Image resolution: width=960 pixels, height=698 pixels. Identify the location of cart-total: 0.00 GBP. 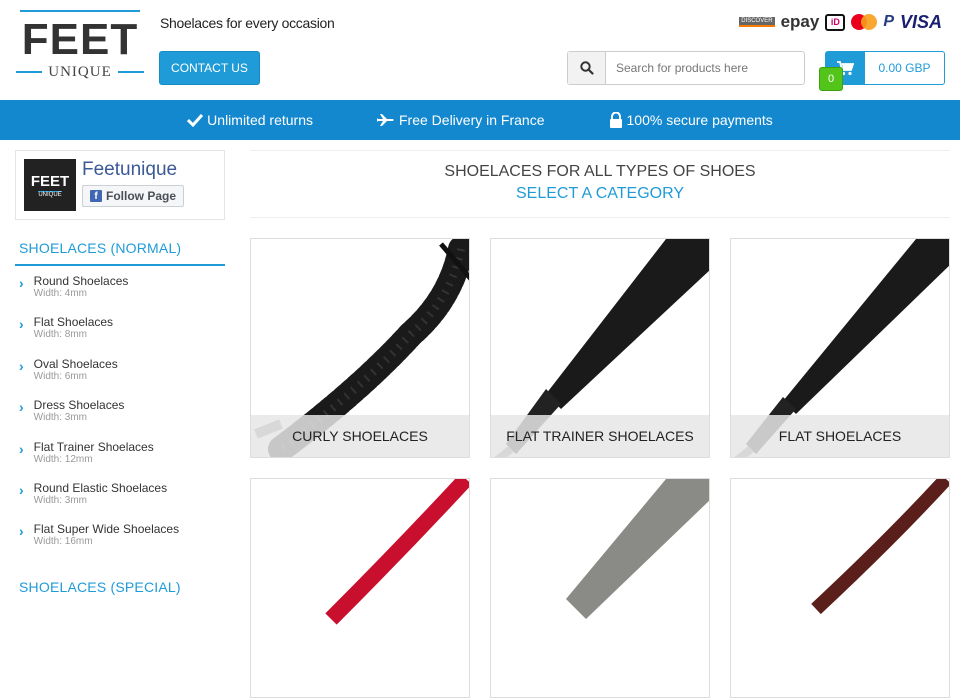
(904, 68).